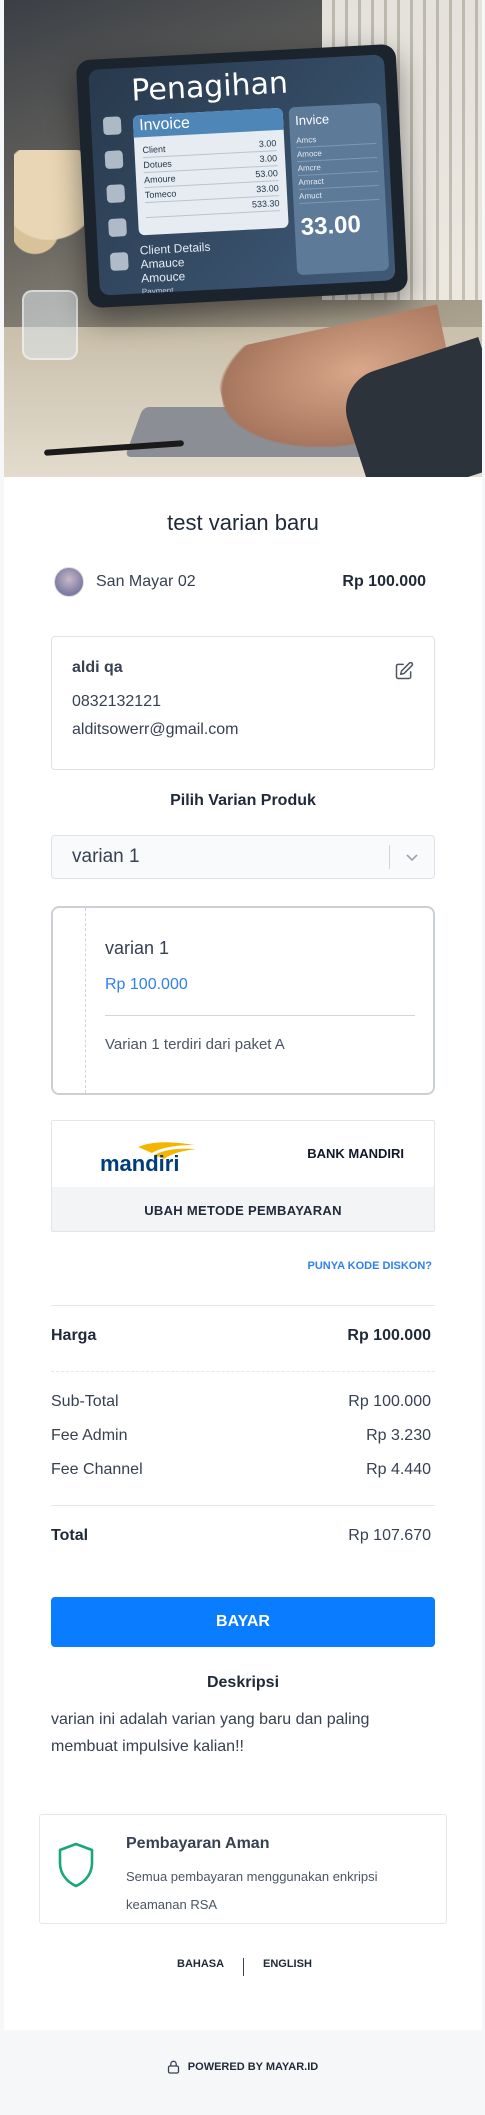 The width and height of the screenshot is (485, 2115). What do you see at coordinates (137, 948) in the screenshot?
I see `variant-card-name: varian 1` at bounding box center [137, 948].